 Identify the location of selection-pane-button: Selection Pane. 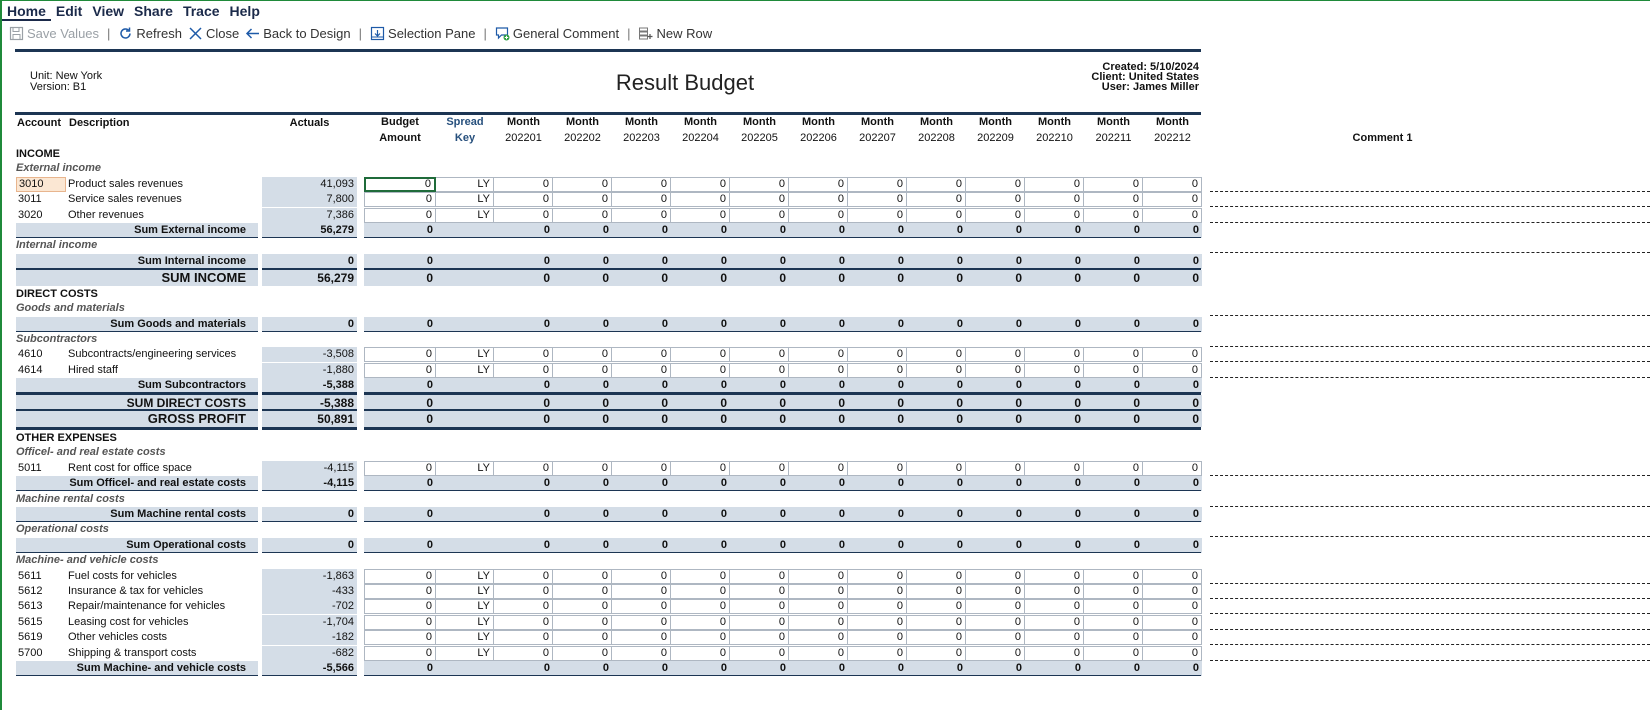
(422, 33).